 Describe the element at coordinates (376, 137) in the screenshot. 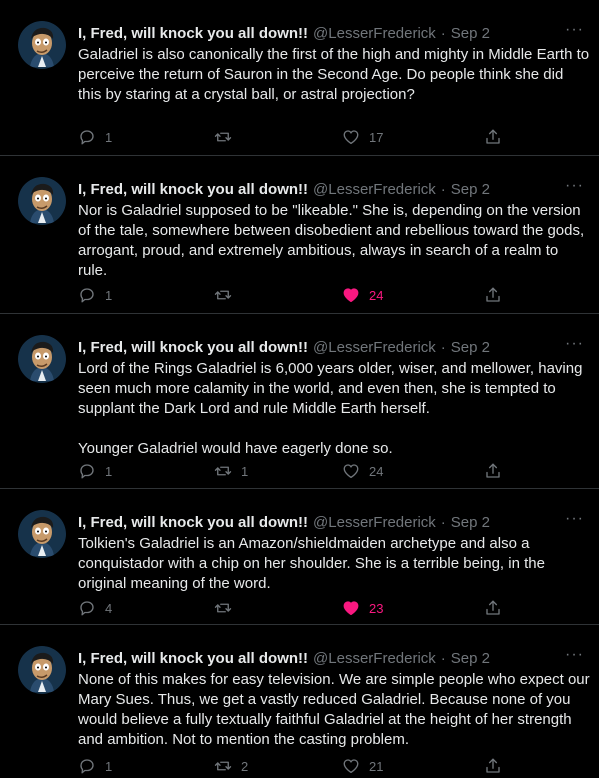

I see `like-count: 17` at that location.